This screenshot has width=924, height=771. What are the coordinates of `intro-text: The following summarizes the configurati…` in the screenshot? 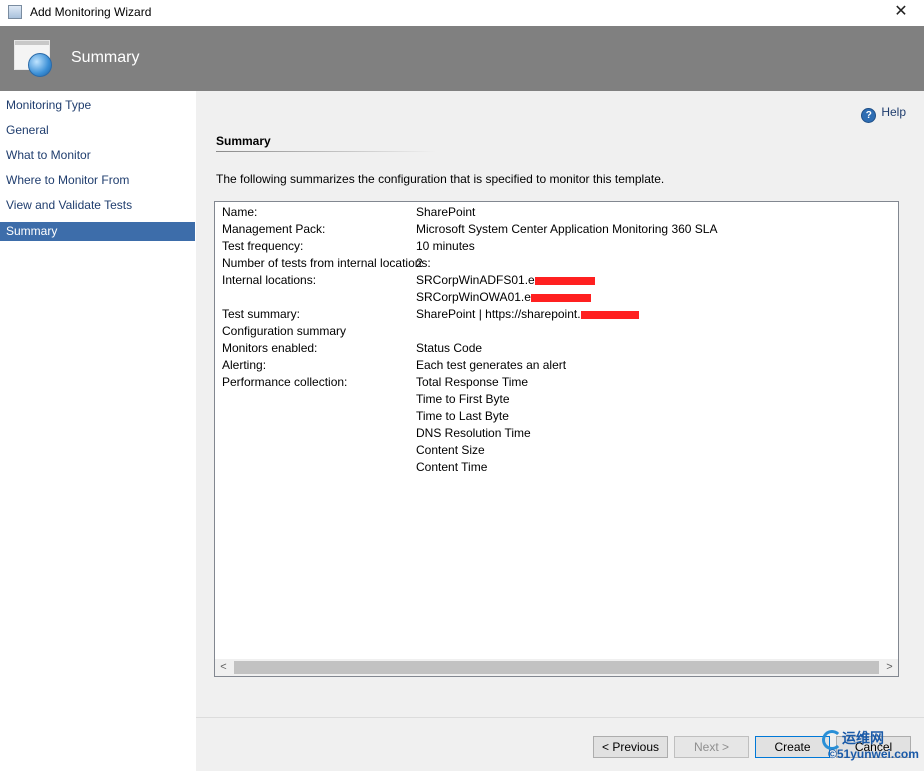 It's located at (440, 179).